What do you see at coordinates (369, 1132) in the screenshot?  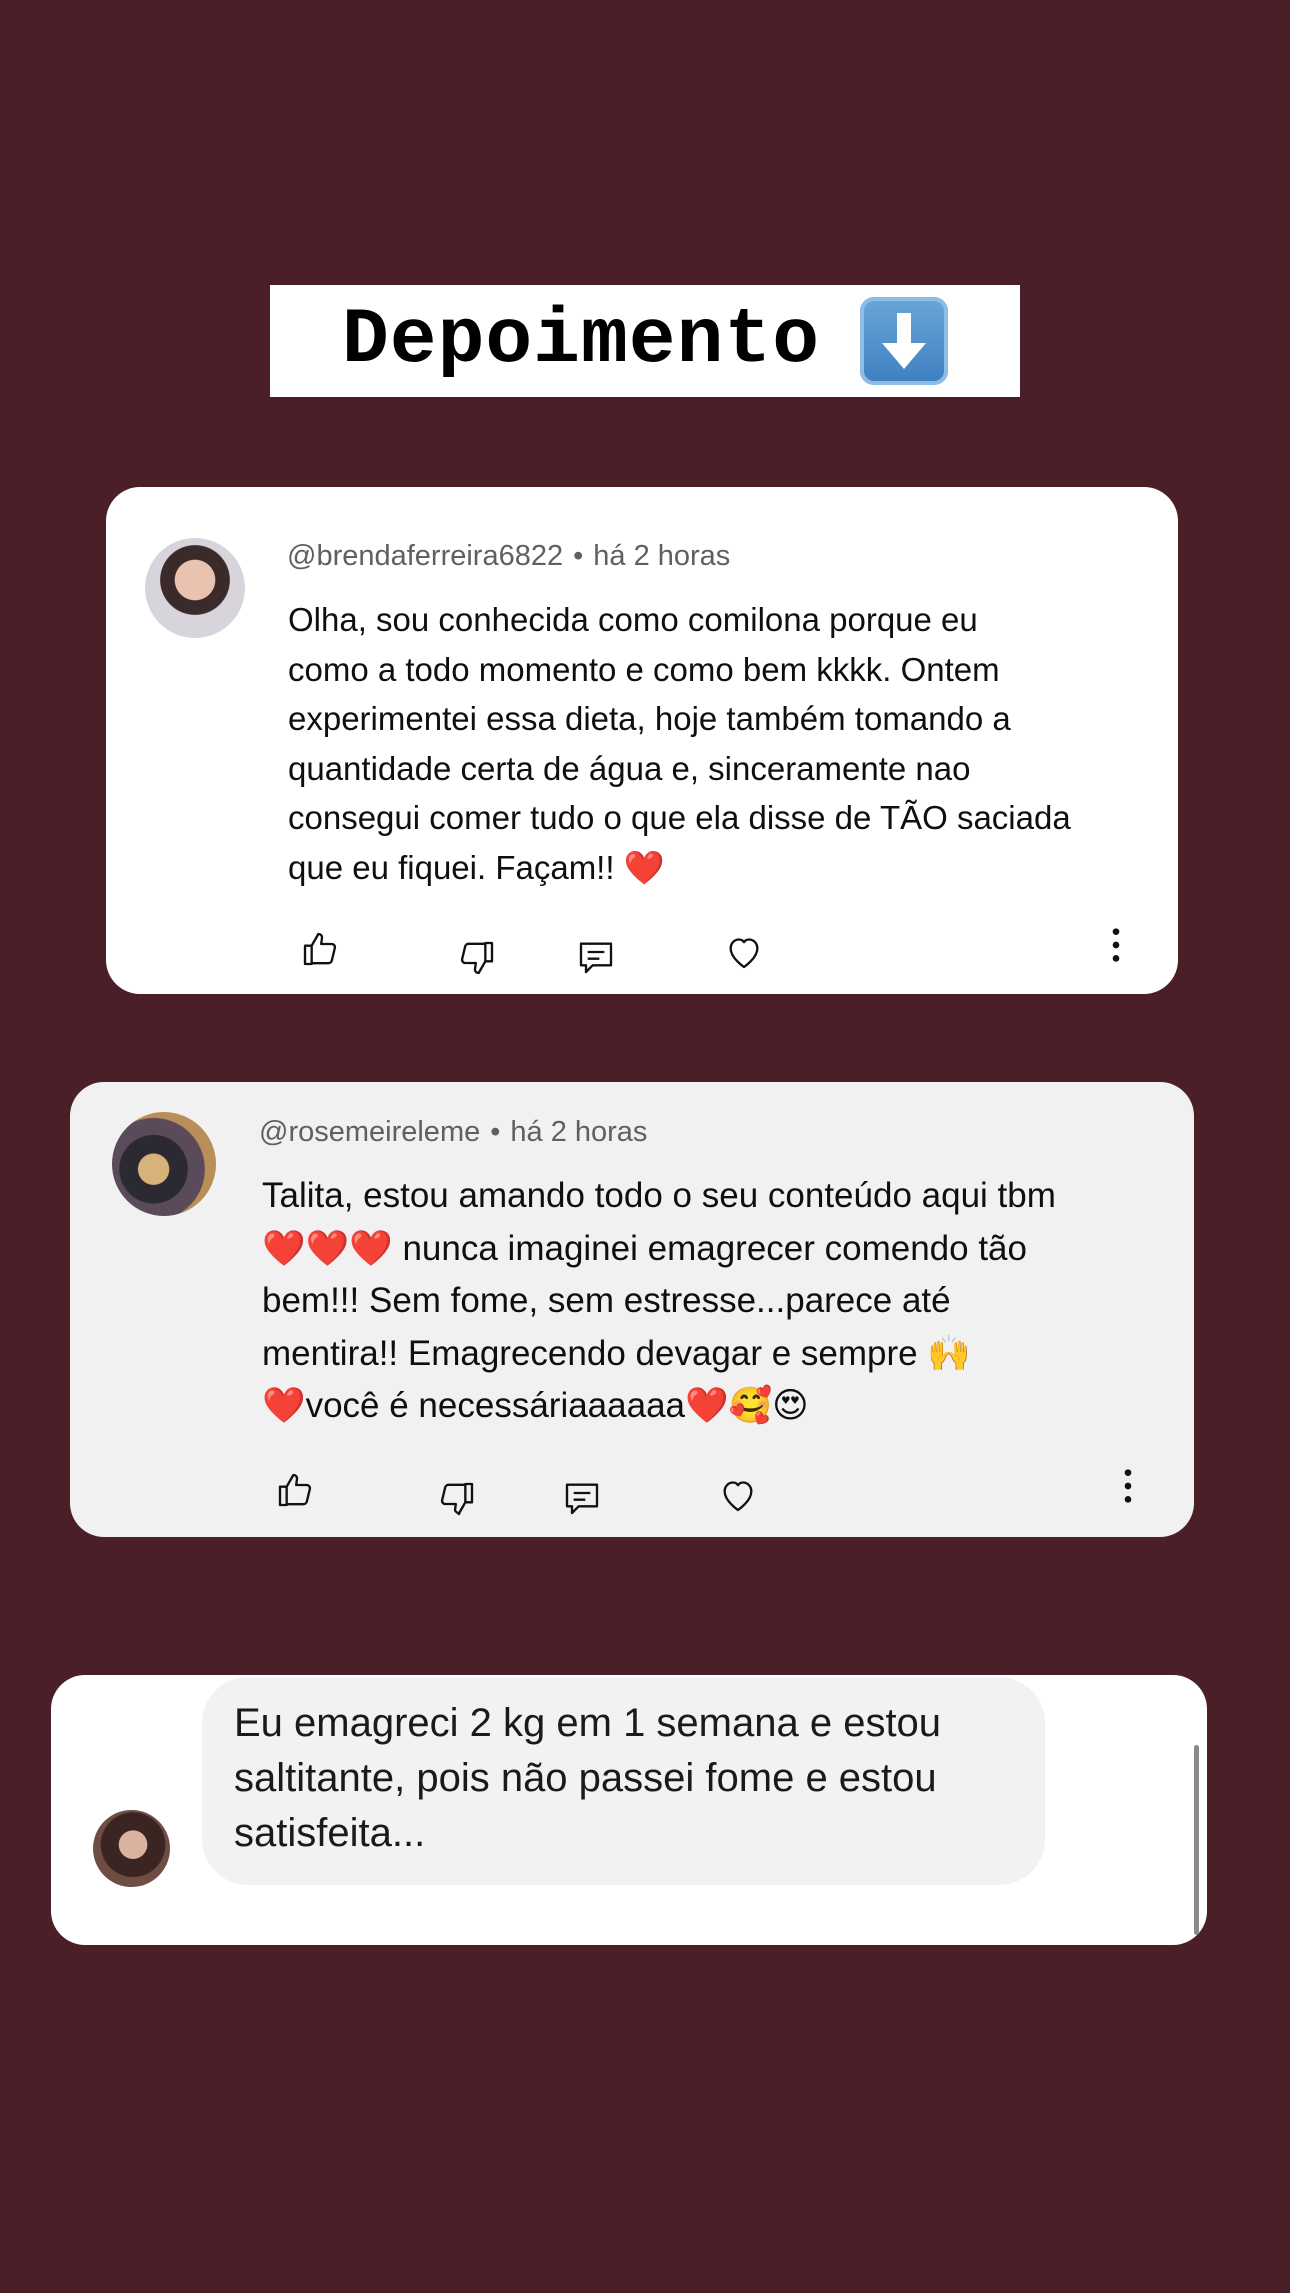 I see `username: @rosemeireleme` at bounding box center [369, 1132].